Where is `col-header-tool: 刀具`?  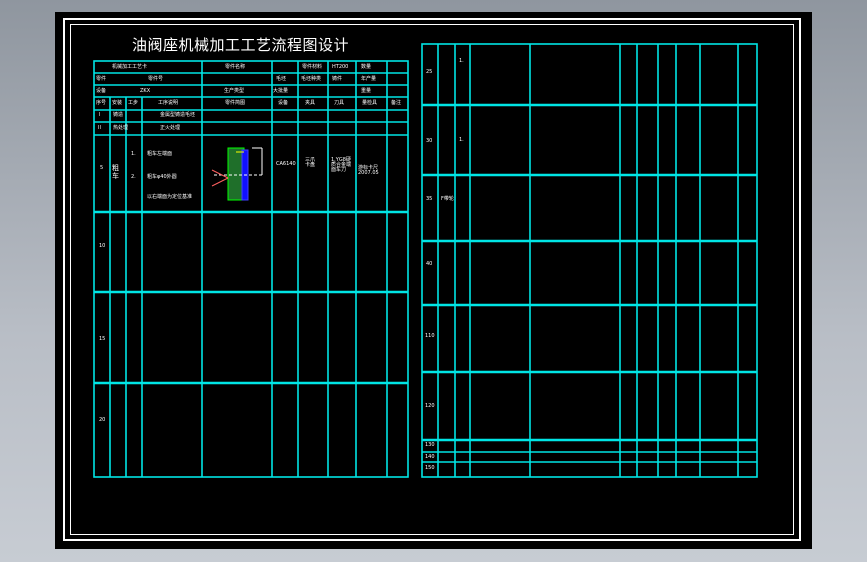 col-header-tool: 刀具 is located at coordinates (339, 103).